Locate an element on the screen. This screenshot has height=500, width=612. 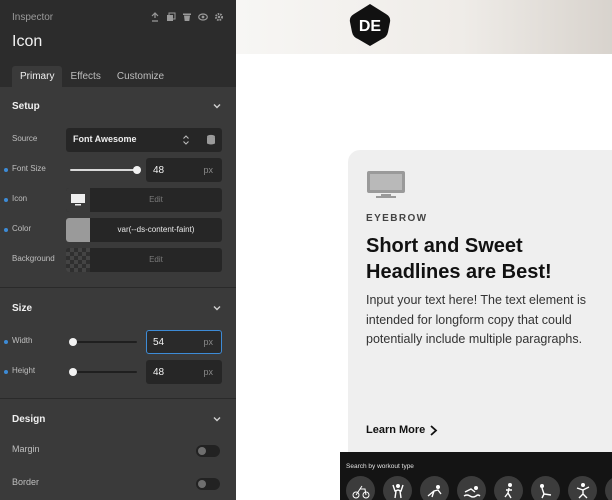
font-size-row: Font Size 48 px is located at coordinates (118, 170).